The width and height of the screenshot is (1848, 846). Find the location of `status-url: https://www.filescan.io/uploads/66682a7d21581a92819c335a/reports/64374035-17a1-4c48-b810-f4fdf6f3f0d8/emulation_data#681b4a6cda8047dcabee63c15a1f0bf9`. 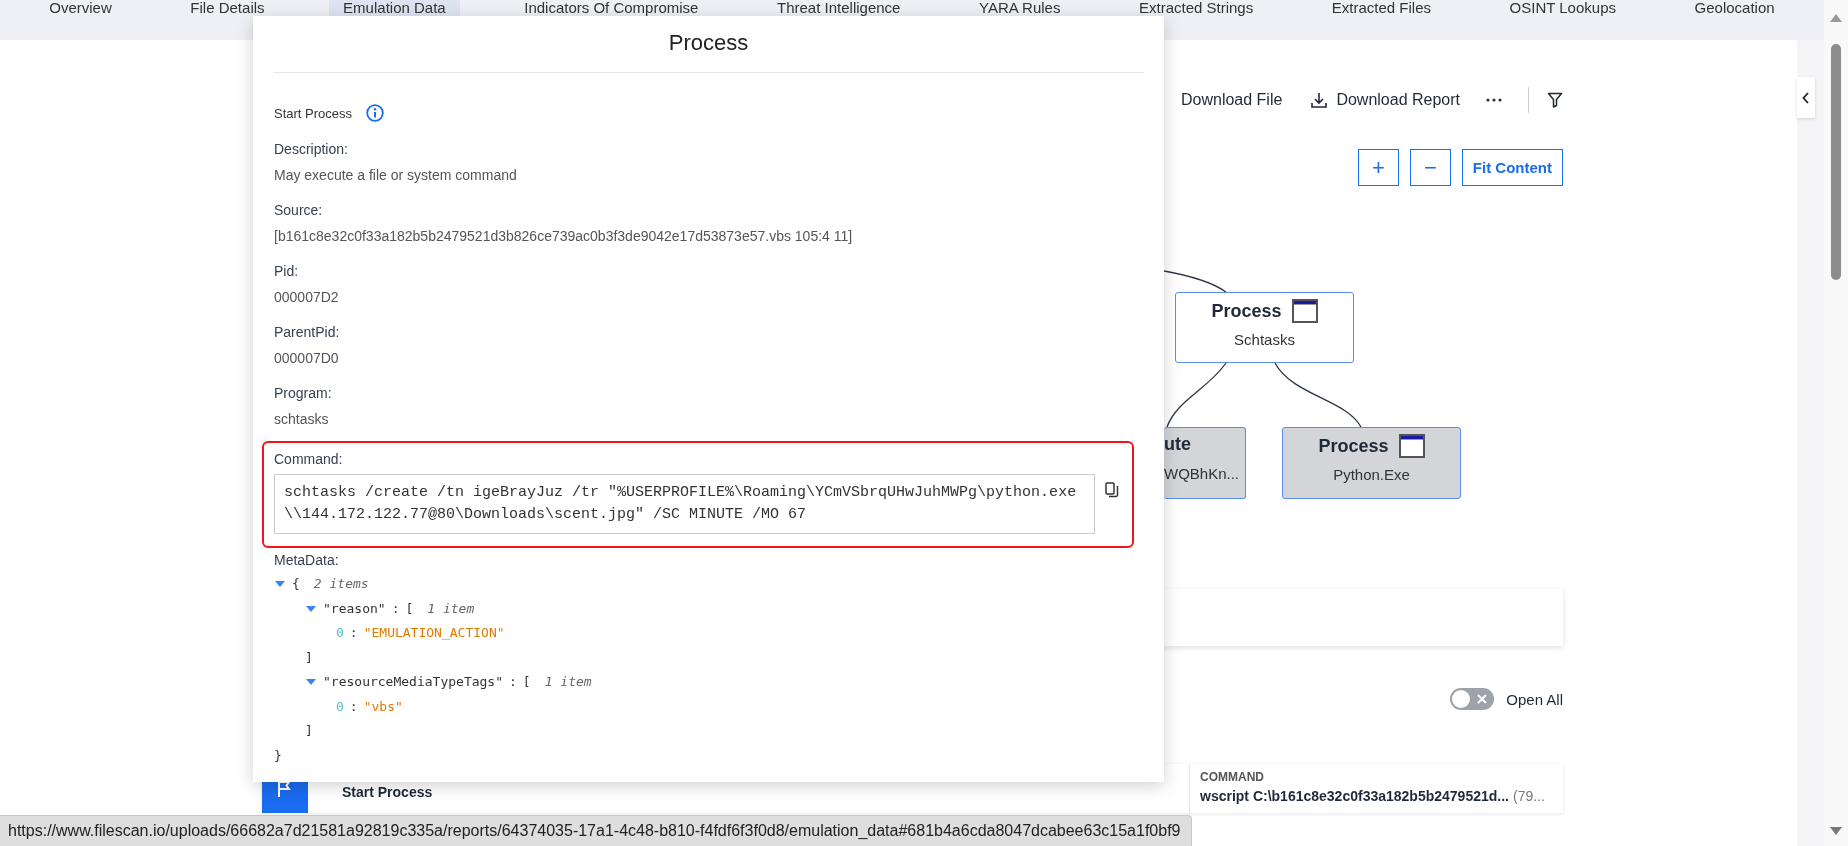

status-url: https://www.filescan.io/uploads/66682a7d21581a92819c335a/reports/64374035-17a1-4c48-b810-f4fdf6f3f0d8/emulation_data#681b4a6cda8047dcabee63c15a1f0bf9 is located at coordinates (596, 830).